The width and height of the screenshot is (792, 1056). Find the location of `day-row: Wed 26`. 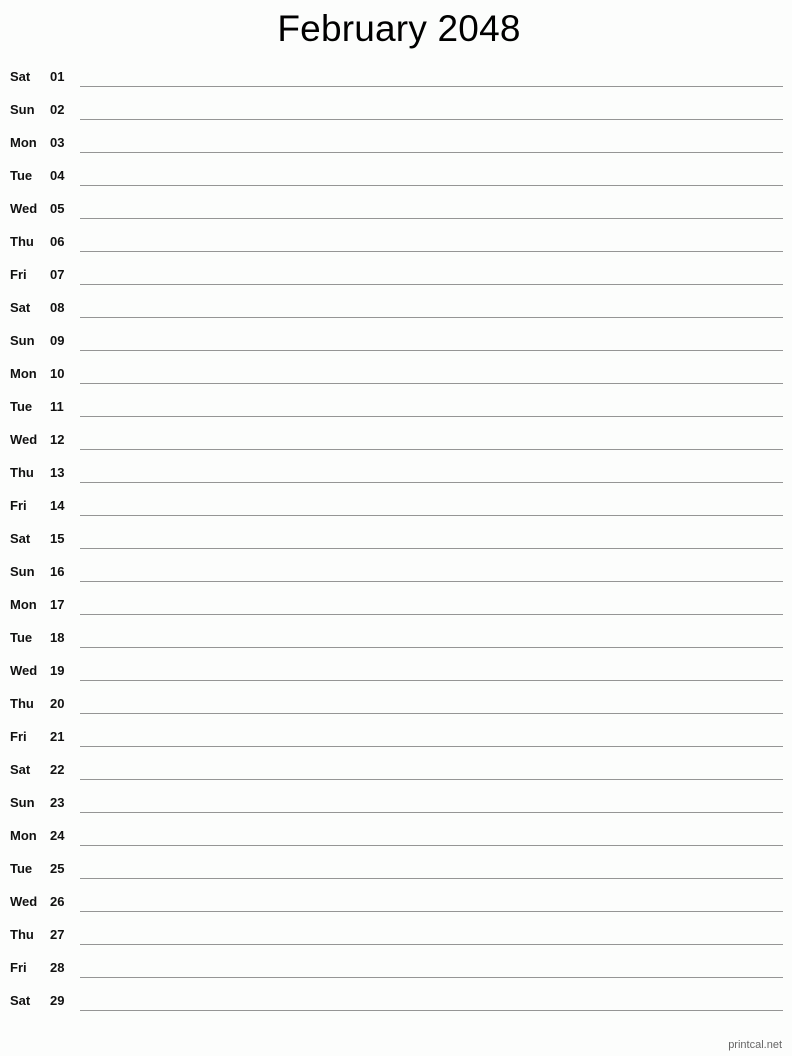

day-row: Wed 26 is located at coordinates (396, 902).